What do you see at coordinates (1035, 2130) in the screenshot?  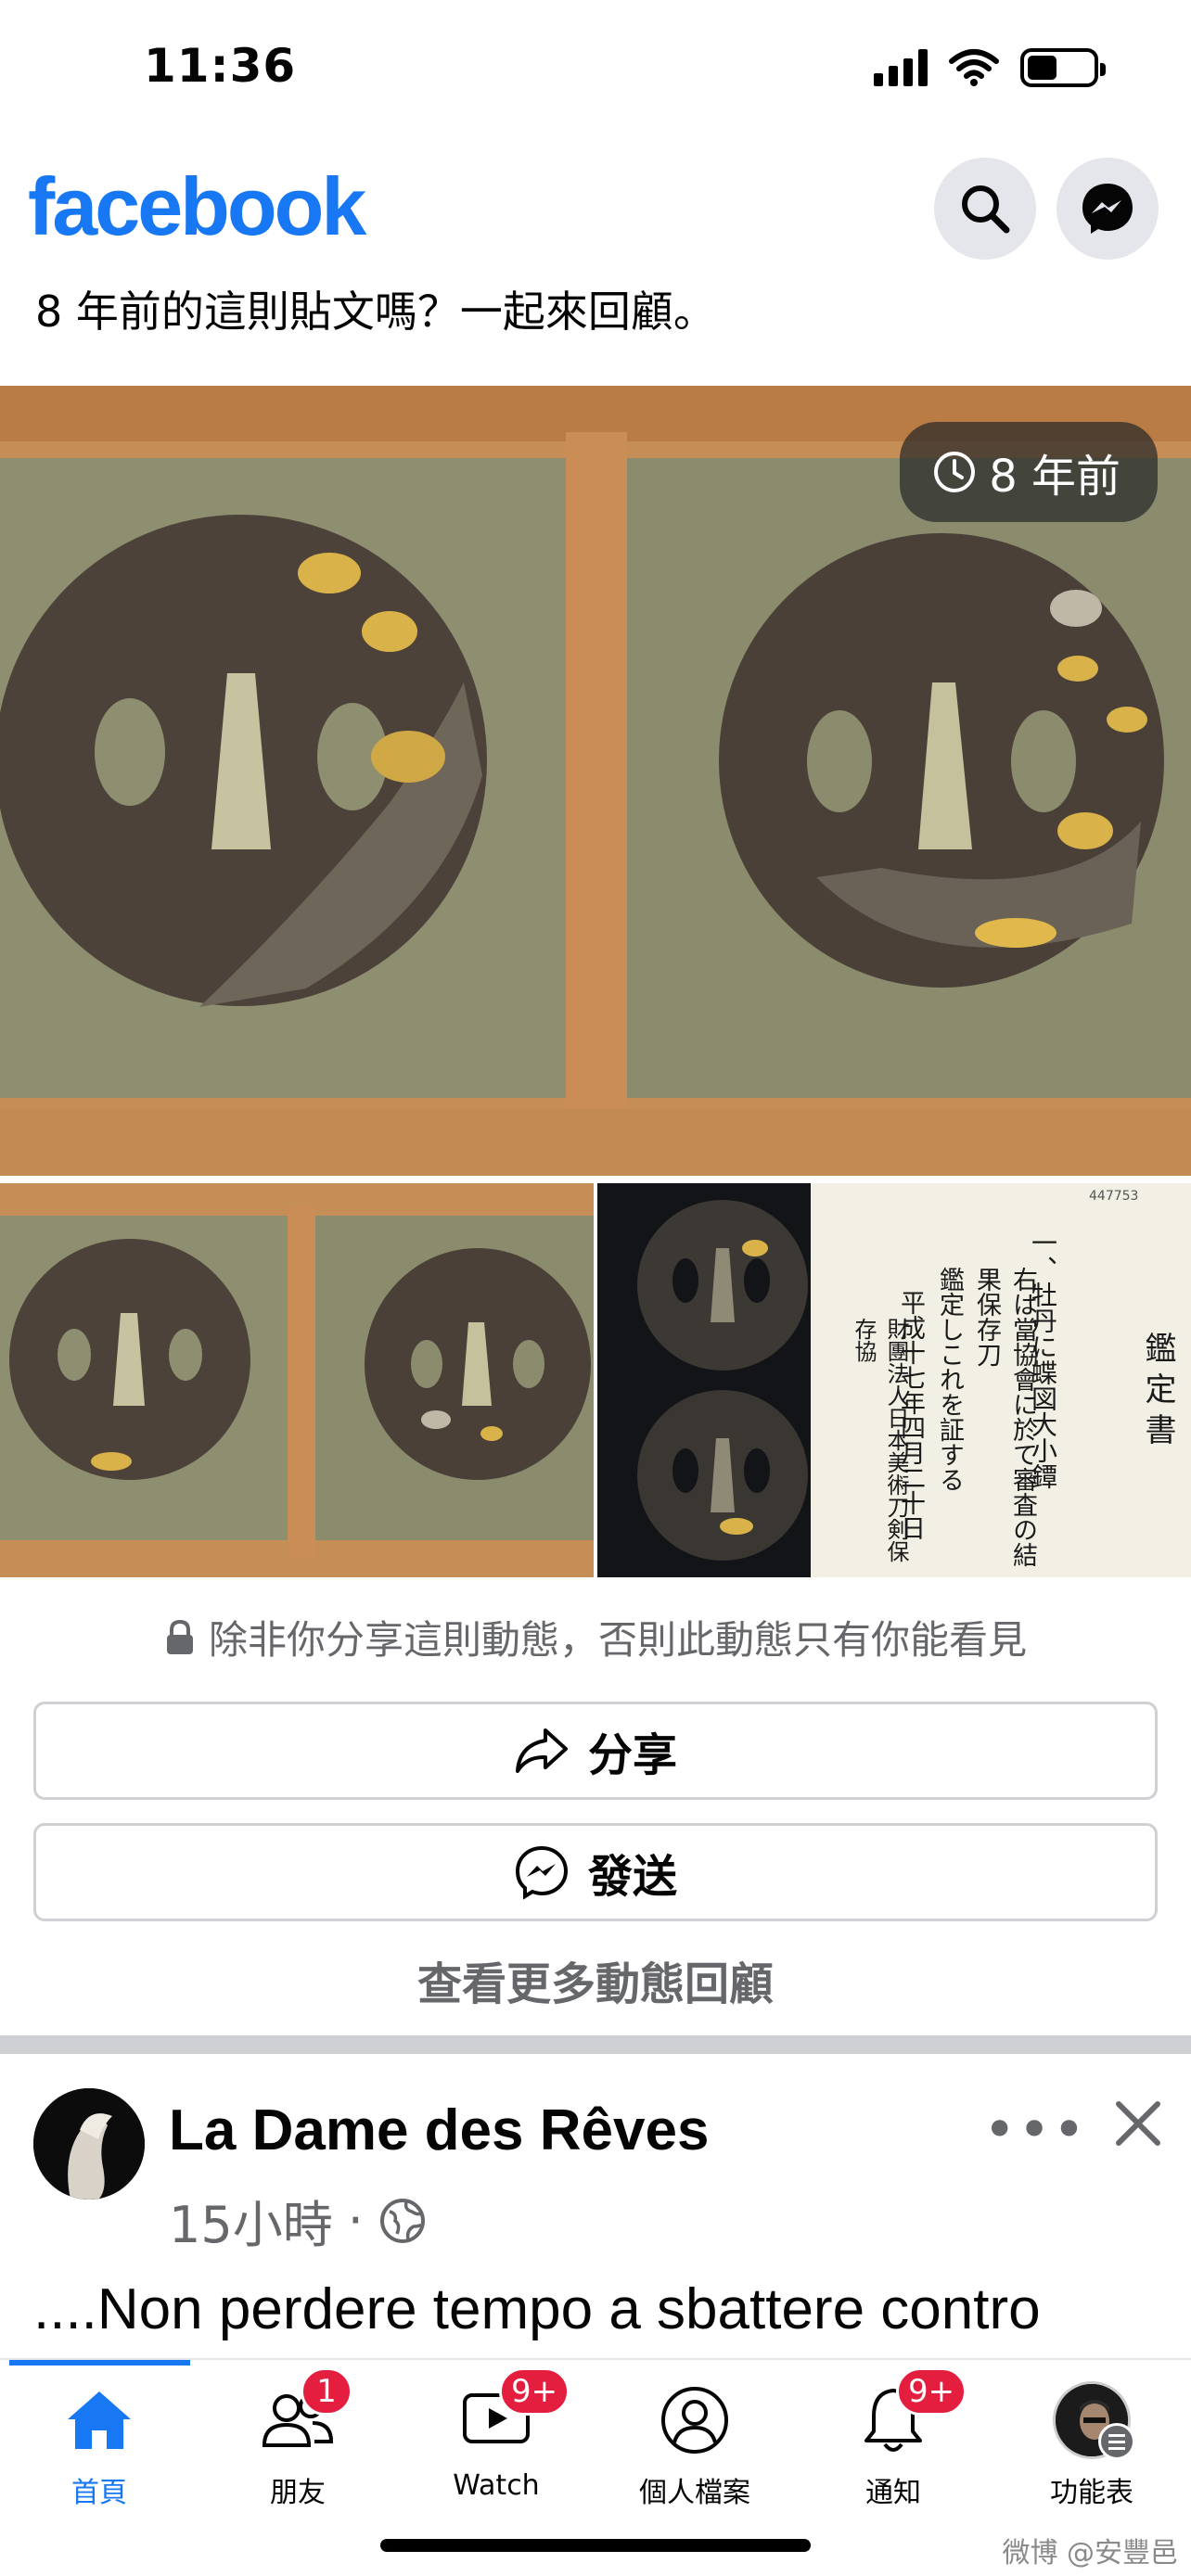 I see `post-options-button: •••` at bounding box center [1035, 2130].